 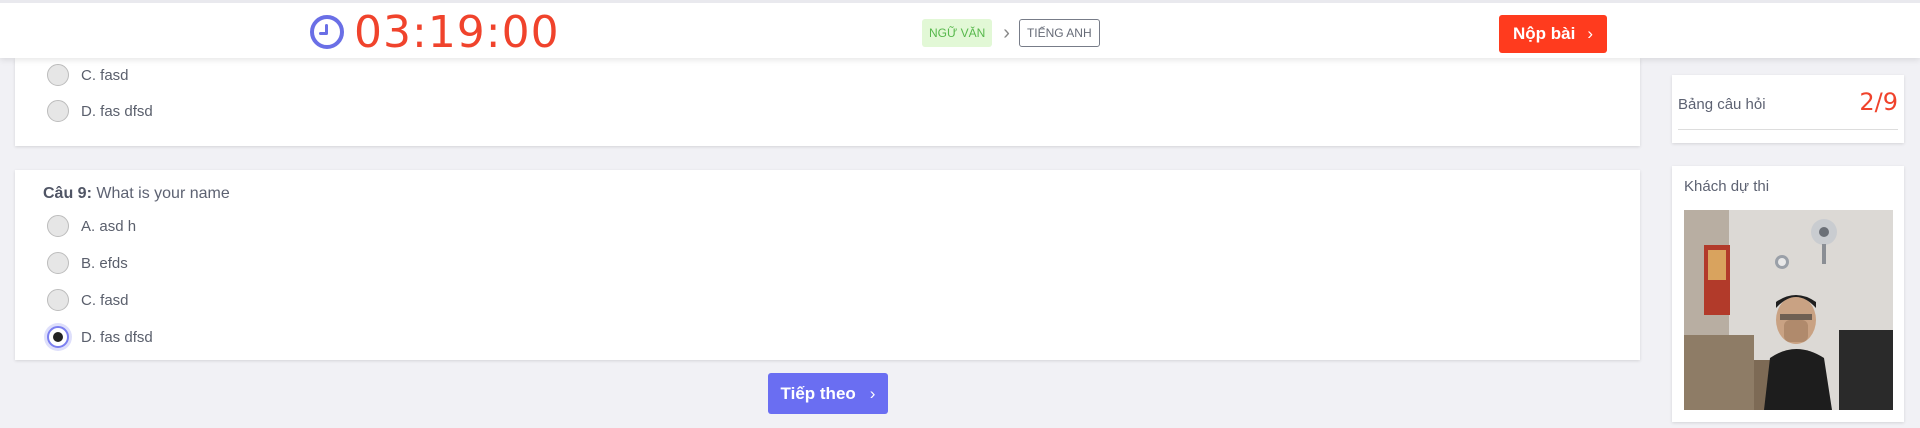 What do you see at coordinates (88, 226) in the screenshot?
I see `option-letter: A.` at bounding box center [88, 226].